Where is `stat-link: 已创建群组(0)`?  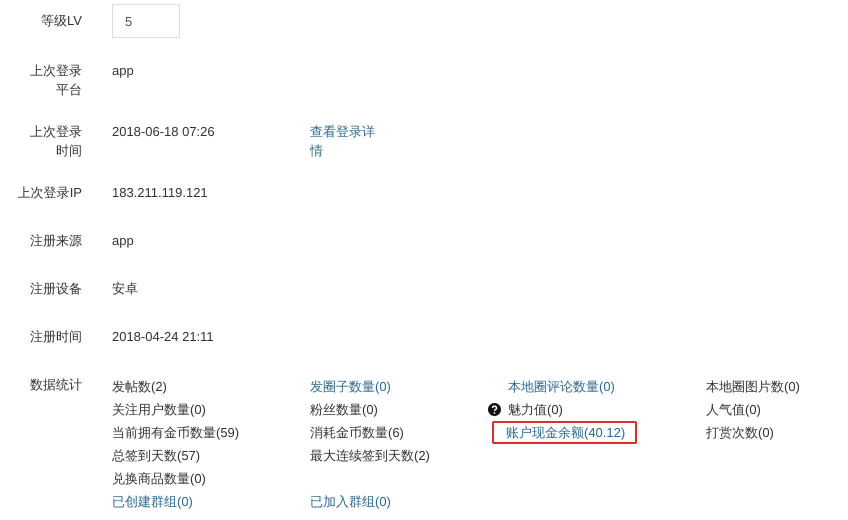 stat-link: 已创建群组(0) is located at coordinates (152, 501).